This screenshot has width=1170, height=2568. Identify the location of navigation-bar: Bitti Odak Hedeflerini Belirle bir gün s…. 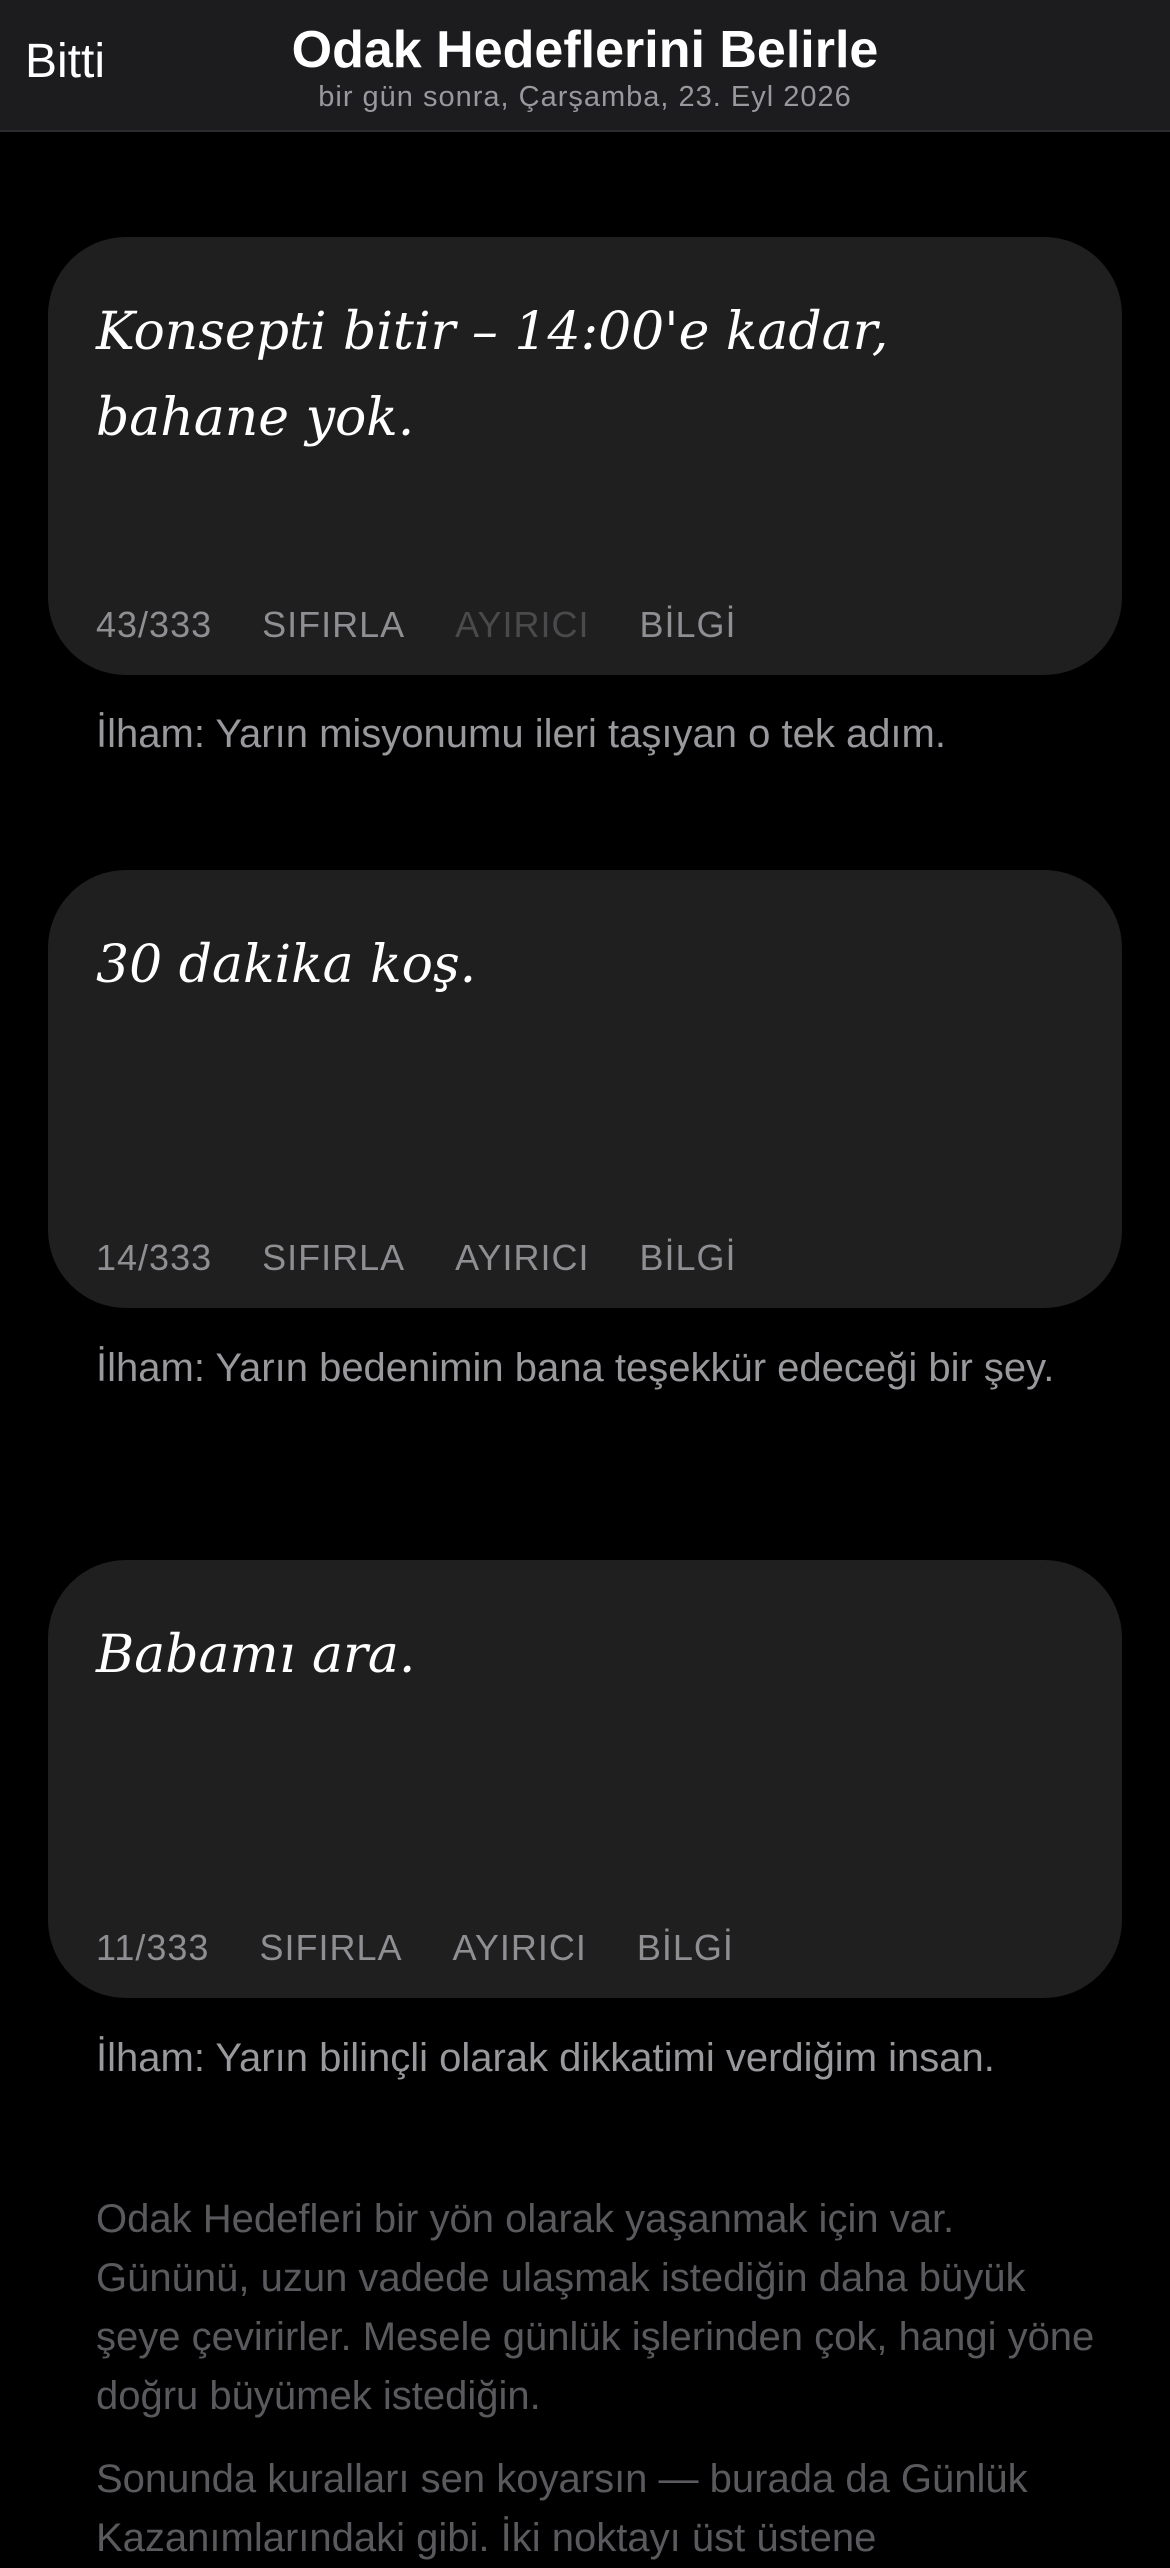
(585, 66).